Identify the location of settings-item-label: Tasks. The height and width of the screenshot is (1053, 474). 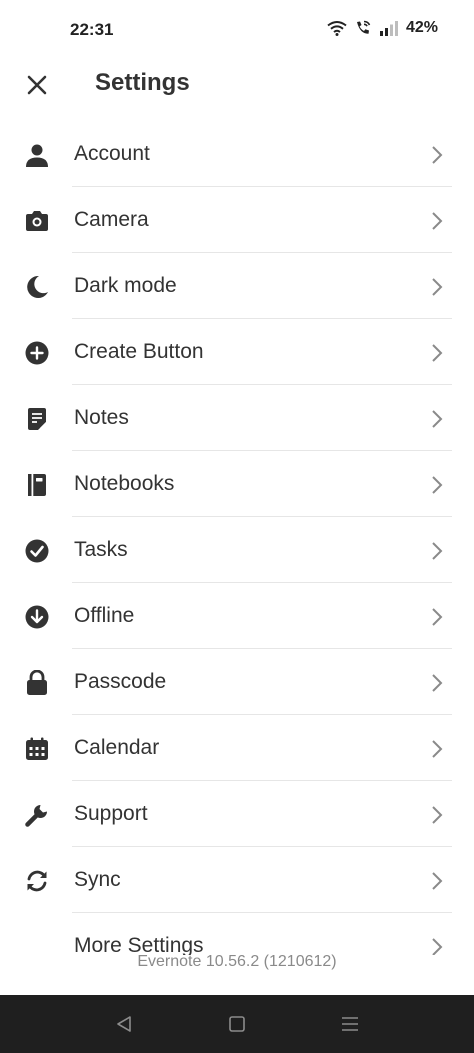
(101, 549).